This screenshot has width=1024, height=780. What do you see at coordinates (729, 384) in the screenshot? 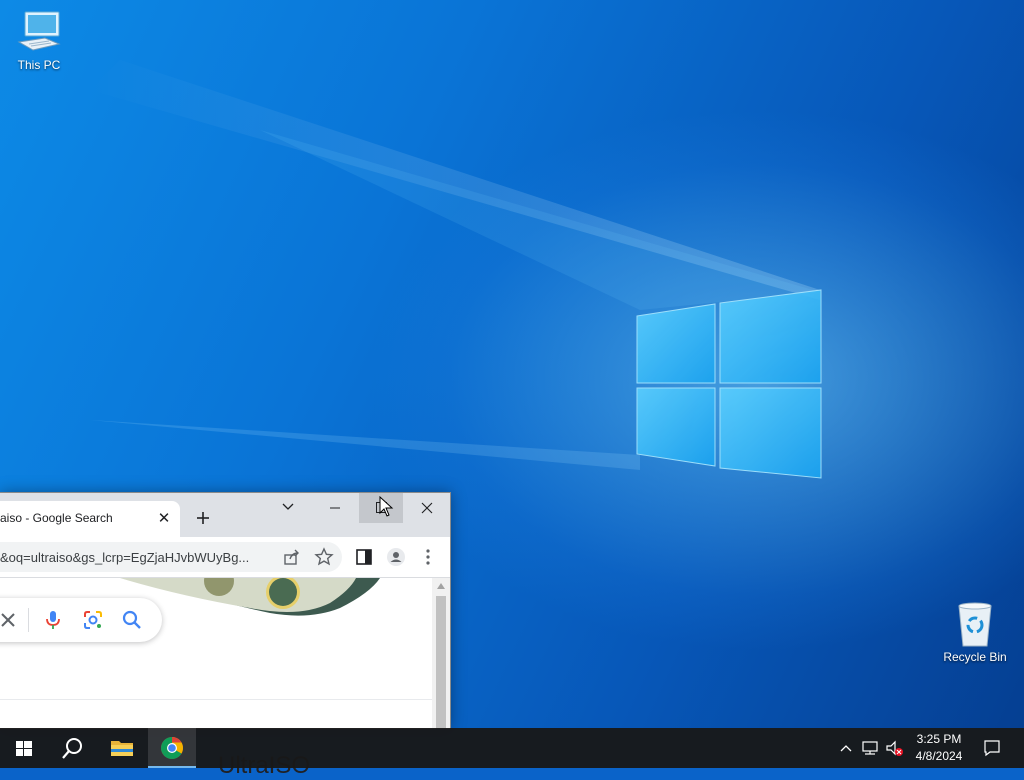
I see `windows-logo` at bounding box center [729, 384].